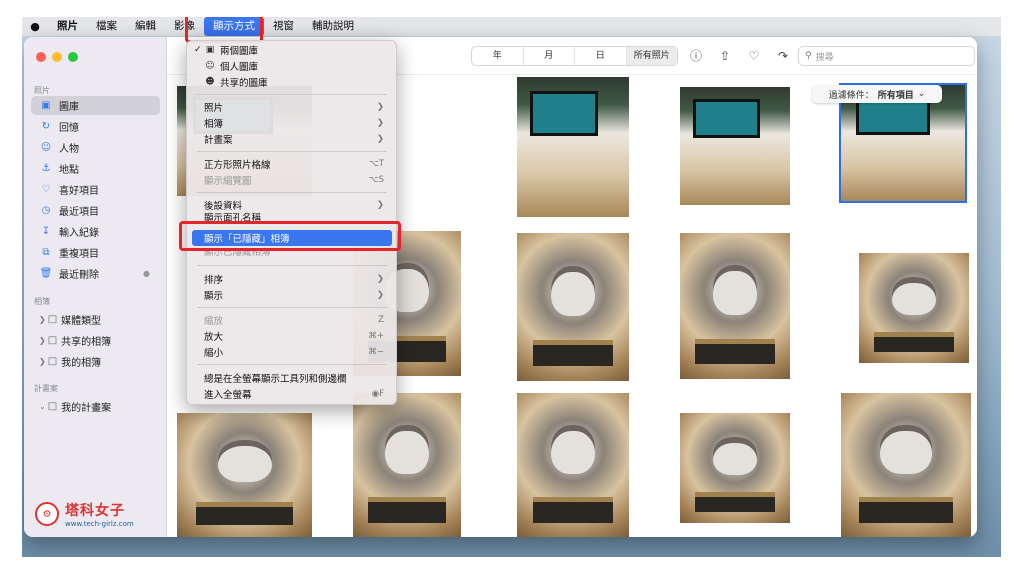  What do you see at coordinates (292, 295) in the screenshot?
I see `menu-item-show: 顯示 ❯` at bounding box center [292, 295].